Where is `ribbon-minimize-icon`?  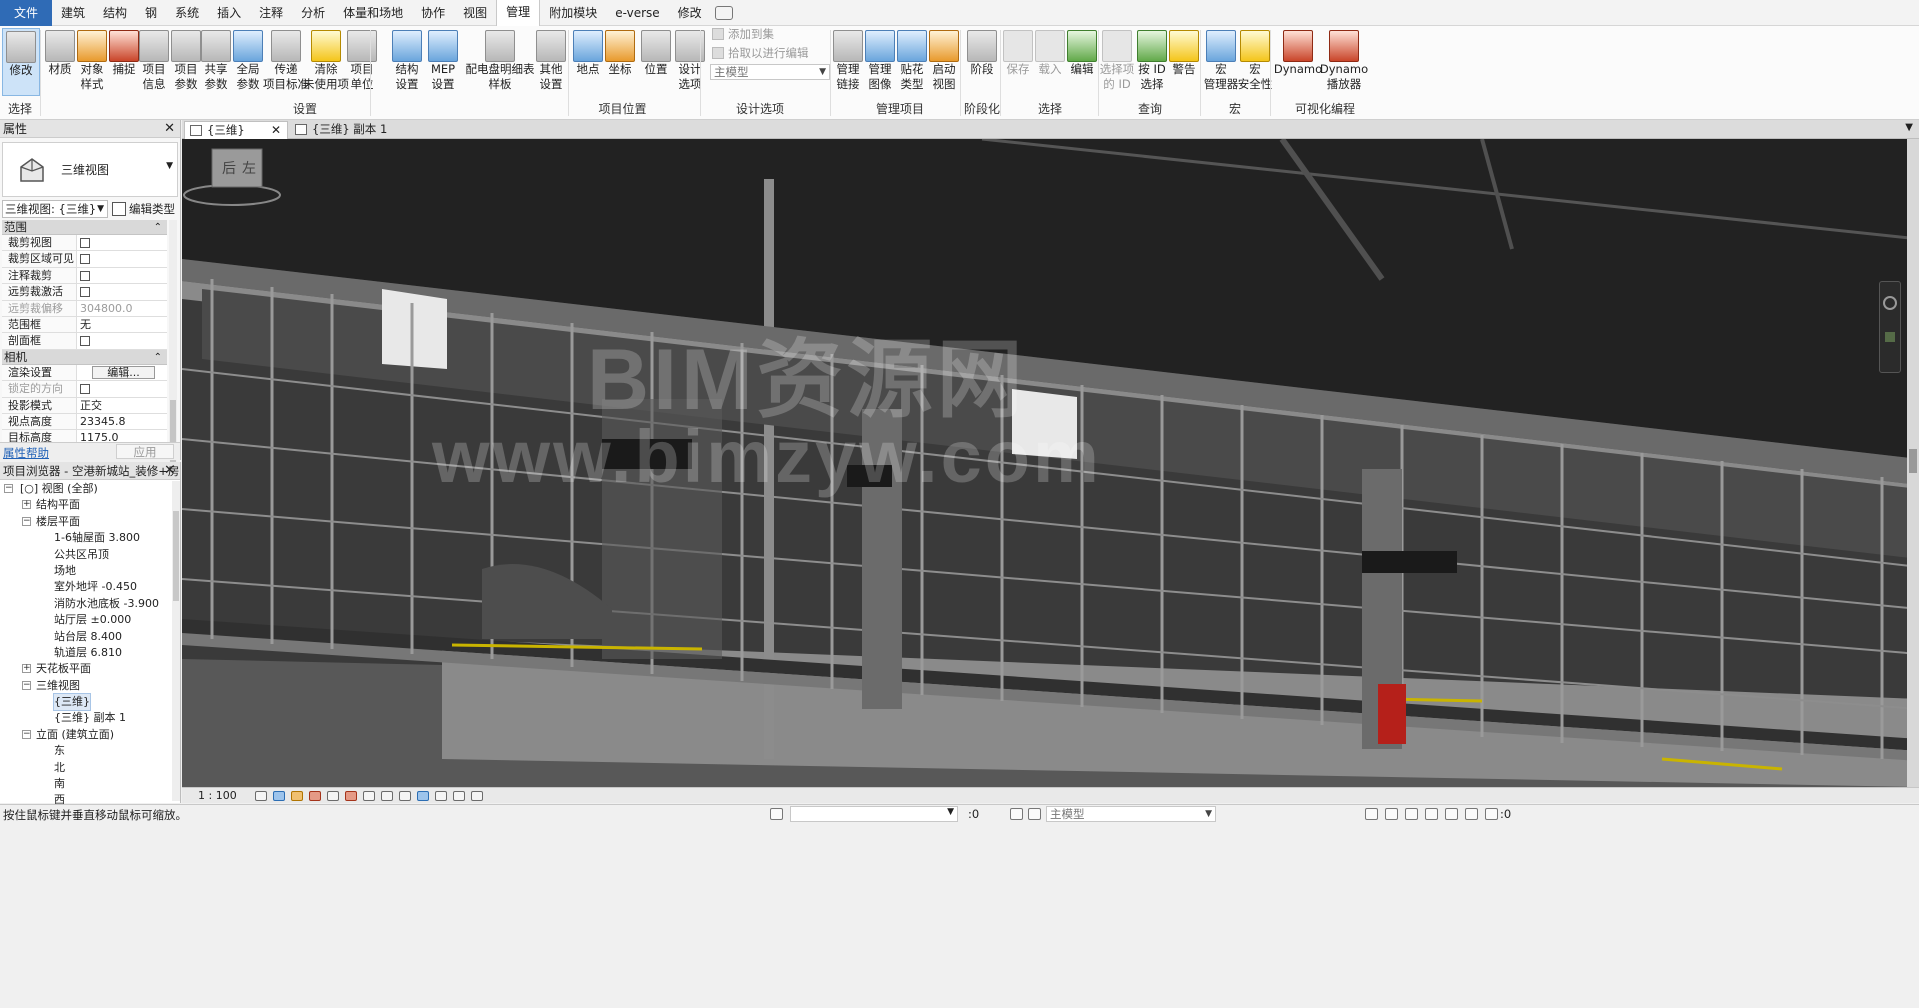
ribbon-minimize-icon is located at coordinates (723, 12).